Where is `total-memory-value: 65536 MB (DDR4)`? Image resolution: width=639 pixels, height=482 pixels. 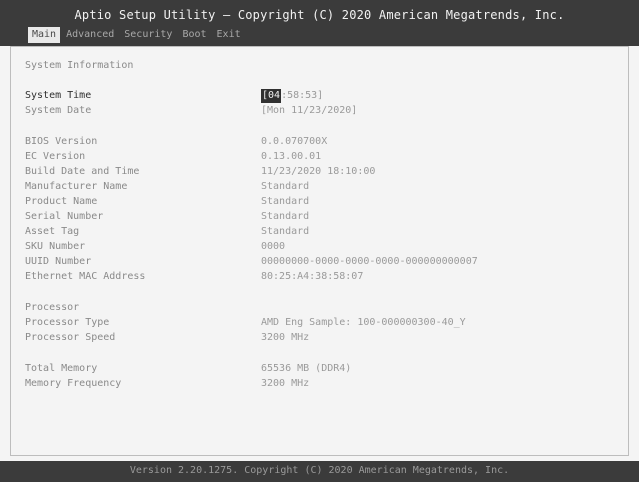 total-memory-value: 65536 MB (DDR4) is located at coordinates (306, 368).